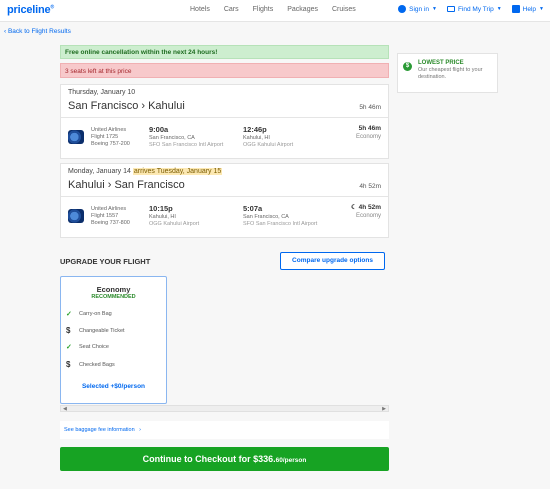 The image size is (550, 489). What do you see at coordinates (186, 145) in the screenshot?
I see `departure-airport: SFO San Francisco Intl Airport` at bounding box center [186, 145].